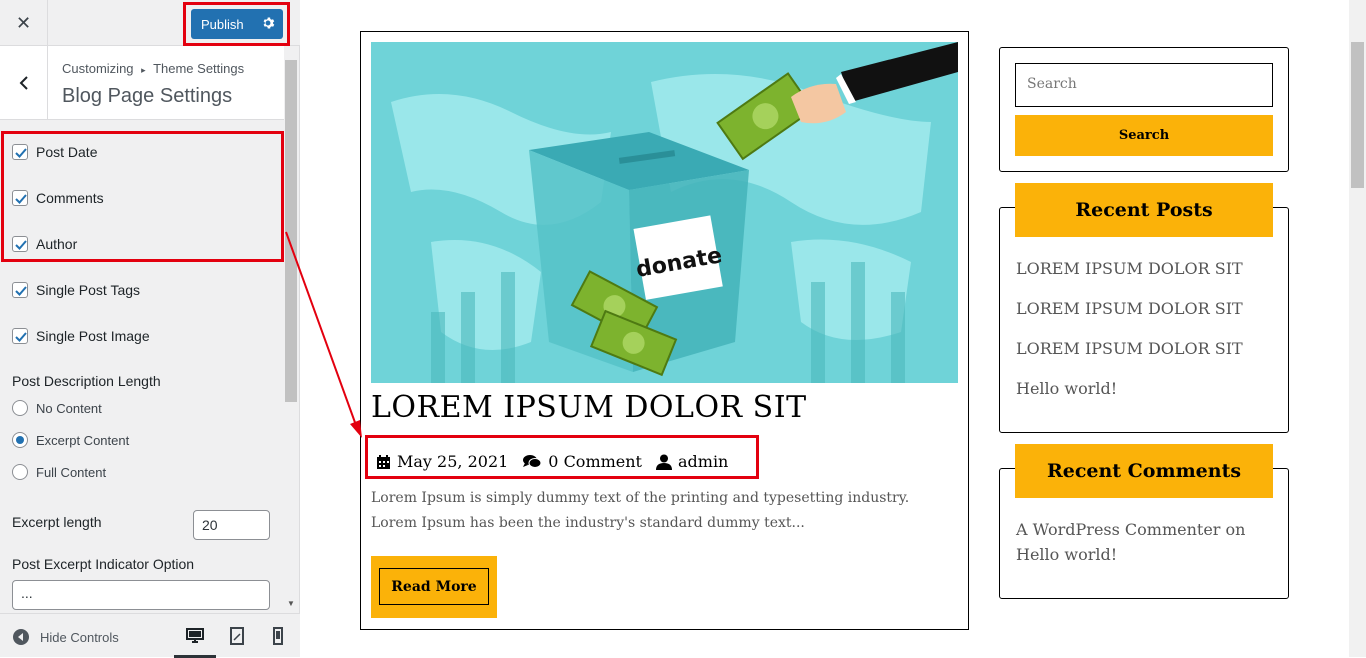 This screenshot has width=1366, height=658. I want to click on excerpt-content-option: Excerpt Content, so click(70, 440).